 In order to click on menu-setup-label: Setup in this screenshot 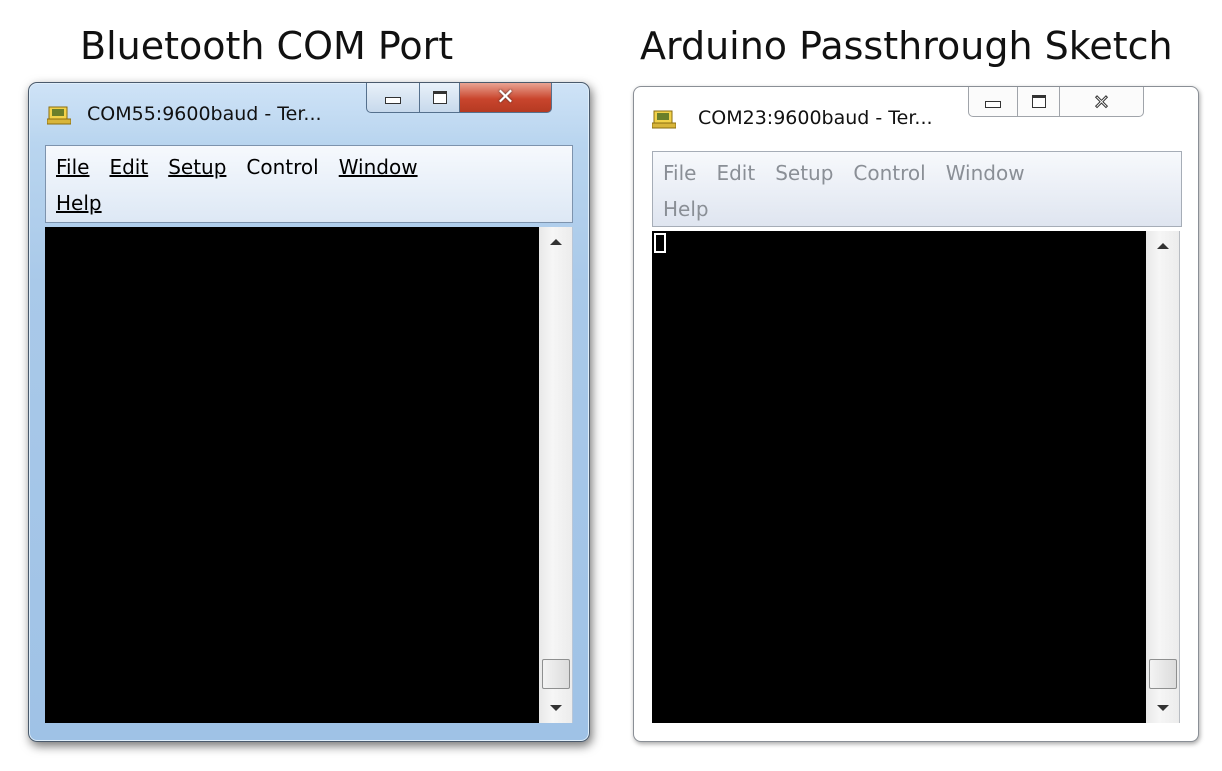, I will do `click(197, 167)`.